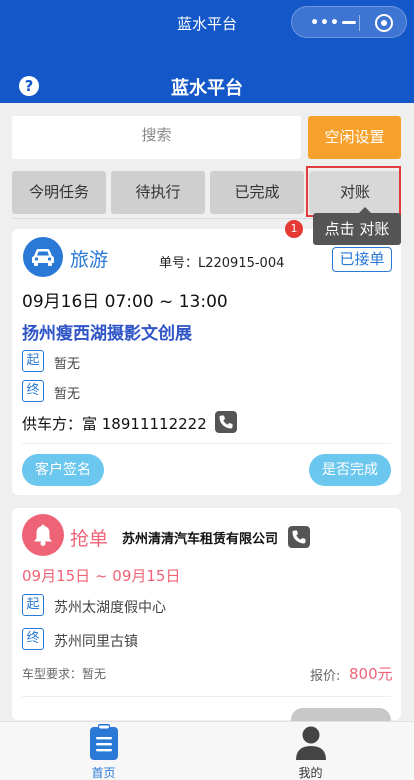 The width and height of the screenshot is (414, 780). What do you see at coordinates (257, 192) in the screenshot?
I see `tab-completed: 已完成` at bounding box center [257, 192].